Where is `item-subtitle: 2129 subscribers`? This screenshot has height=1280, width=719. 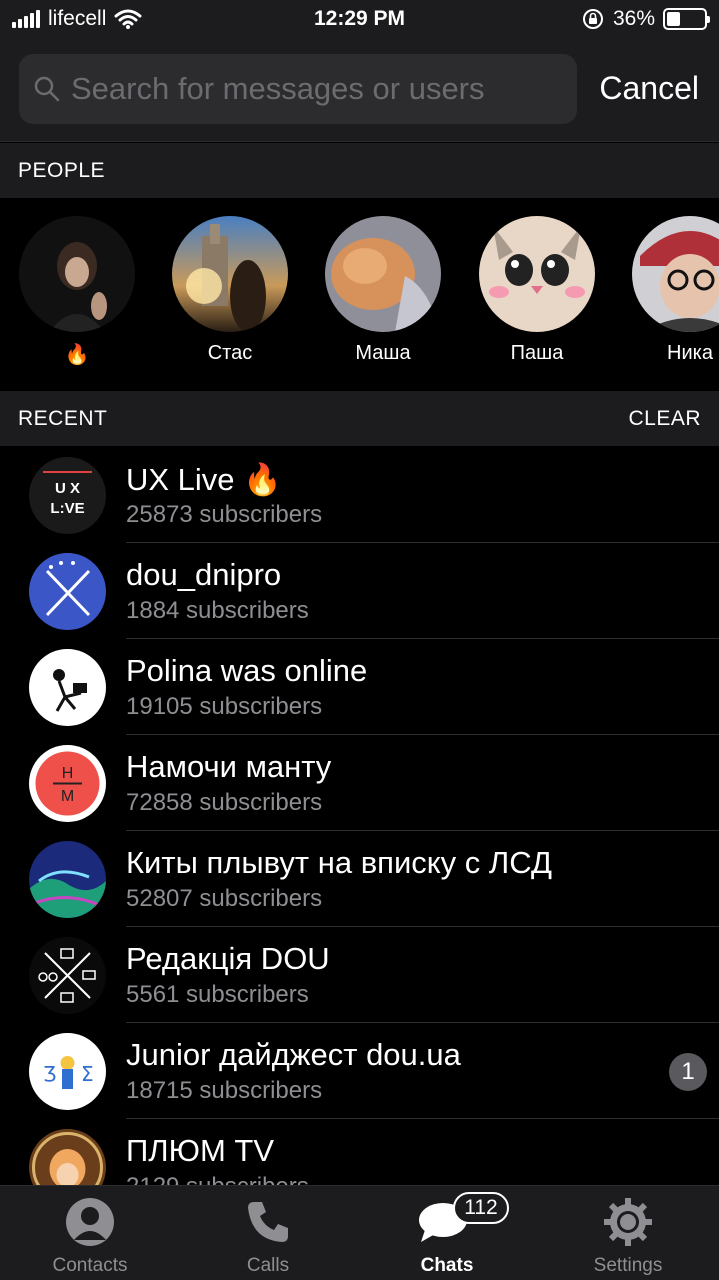
item-subtitle: 2129 subscribers is located at coordinates (217, 1179).